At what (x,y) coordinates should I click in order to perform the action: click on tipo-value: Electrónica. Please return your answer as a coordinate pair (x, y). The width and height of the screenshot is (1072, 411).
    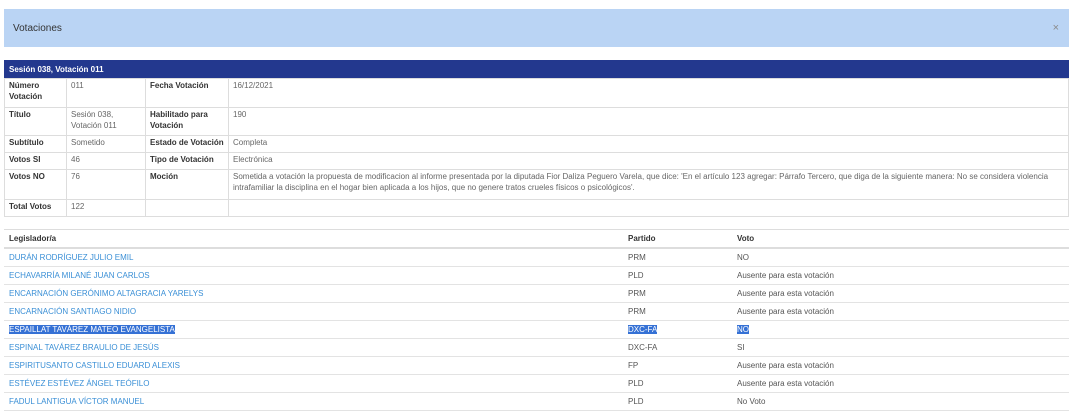
    Looking at the image, I should click on (648, 161).